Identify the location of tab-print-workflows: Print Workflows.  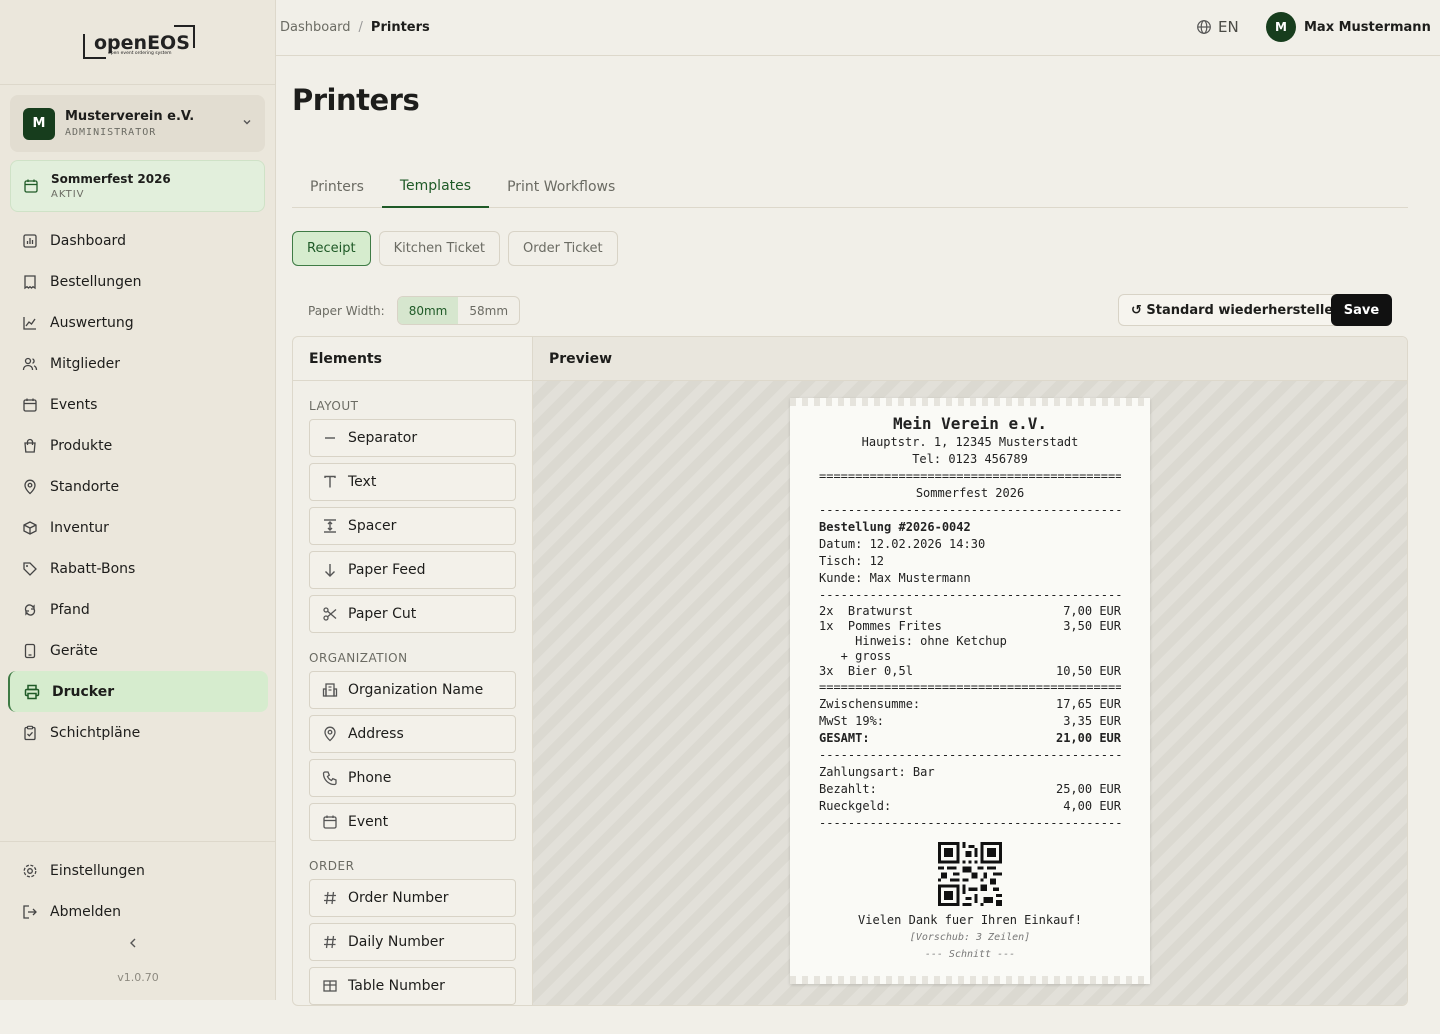
(561, 187).